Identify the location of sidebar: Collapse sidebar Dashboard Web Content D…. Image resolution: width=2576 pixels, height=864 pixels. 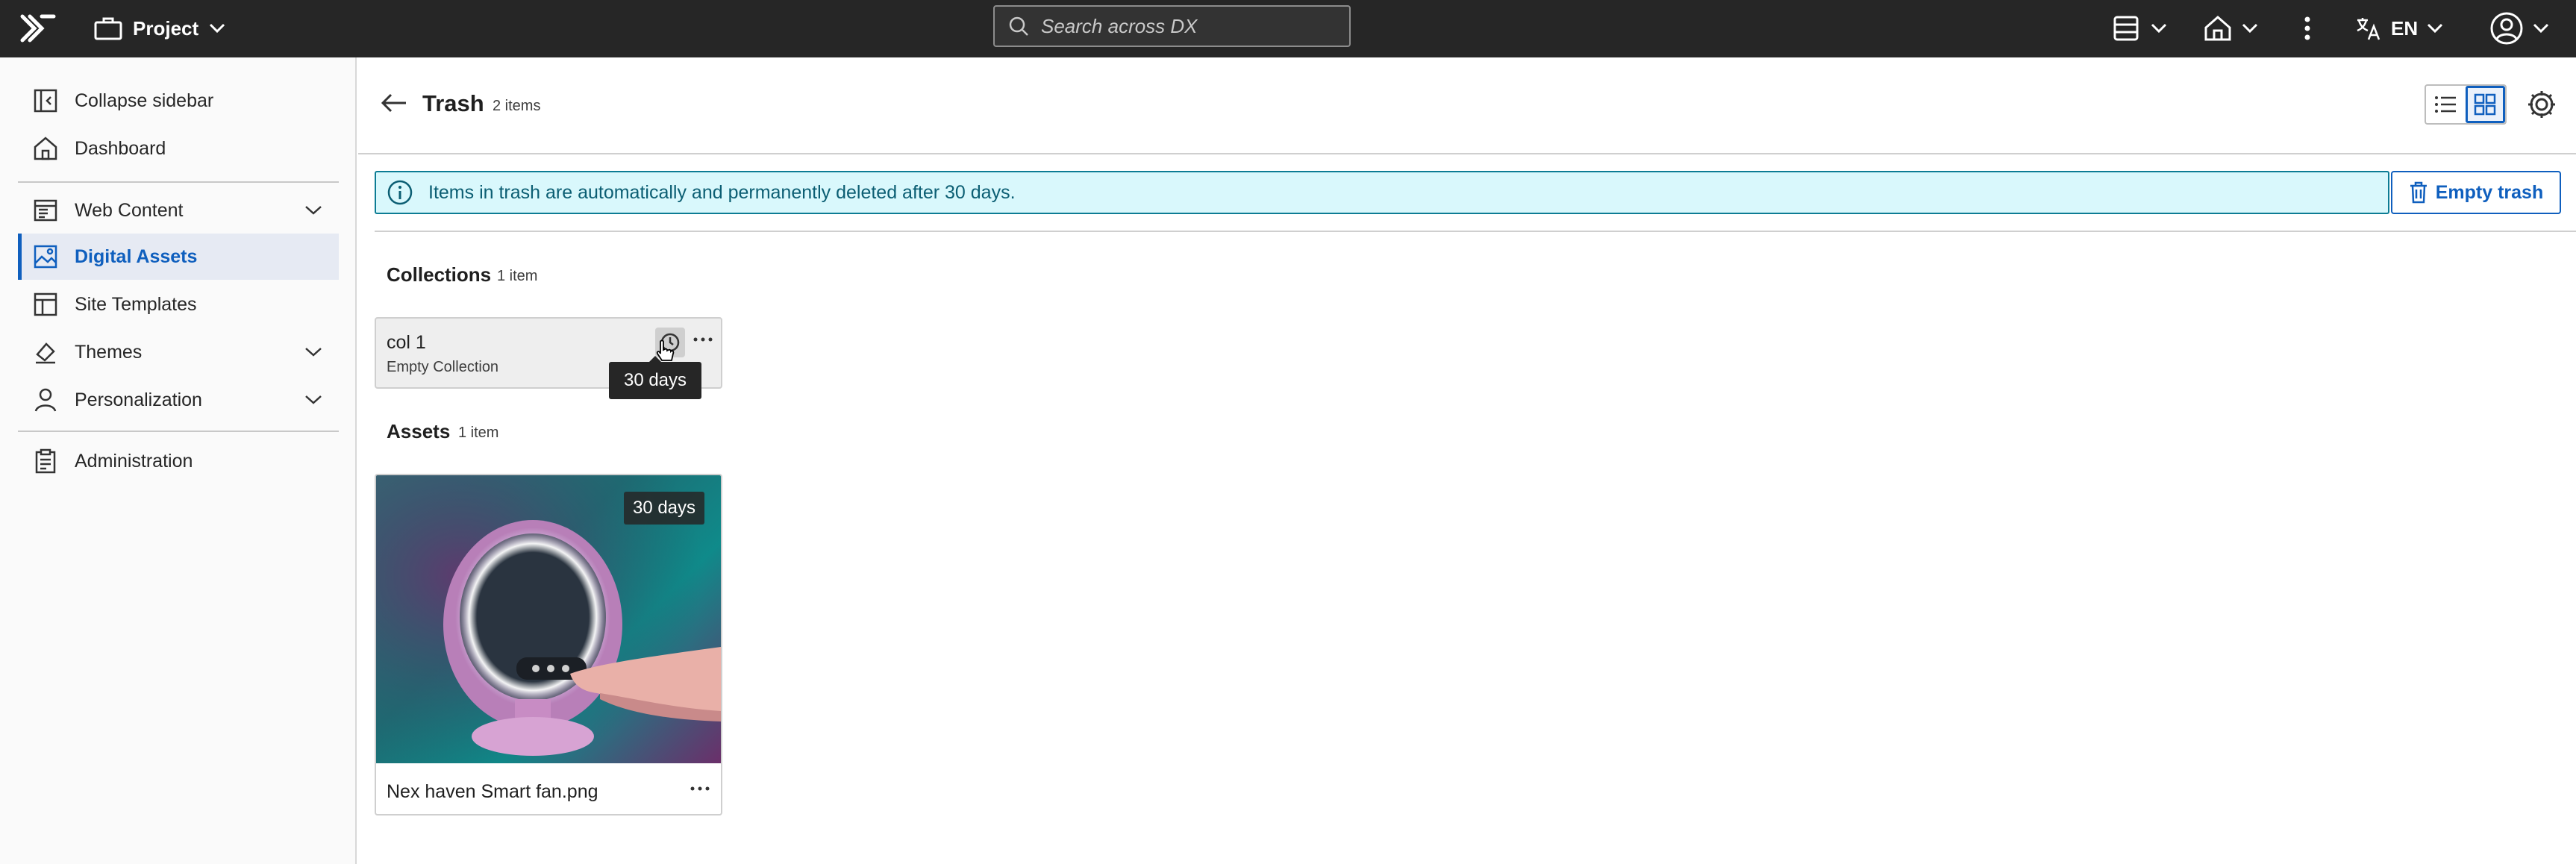
(178, 460).